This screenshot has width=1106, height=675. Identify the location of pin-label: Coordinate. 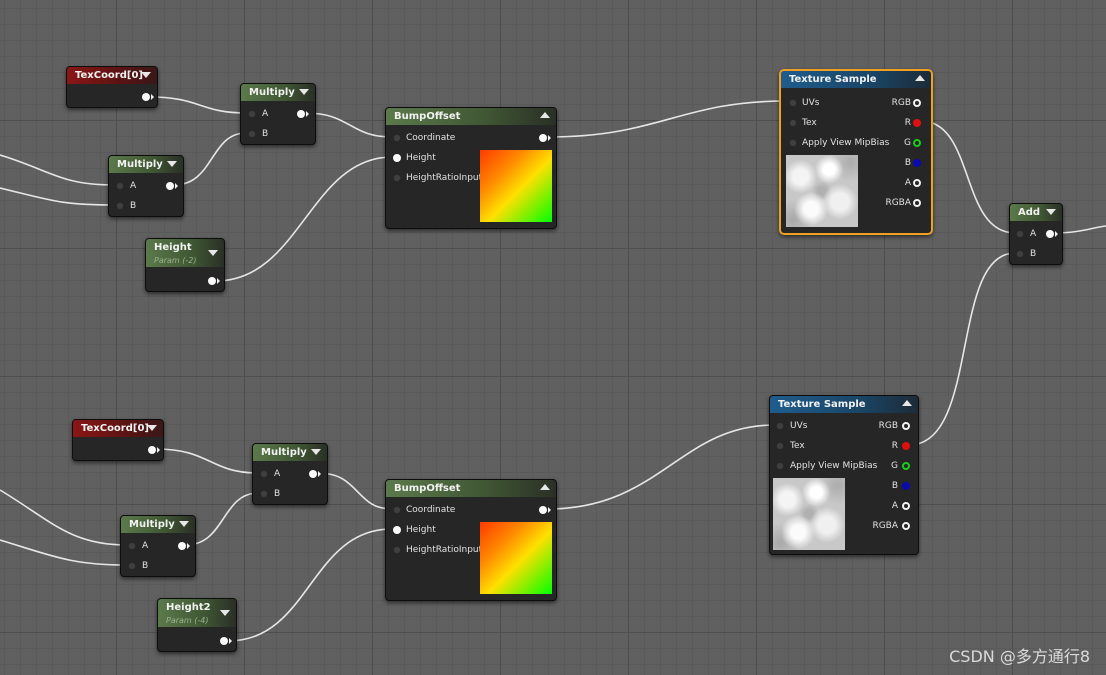
(431, 510).